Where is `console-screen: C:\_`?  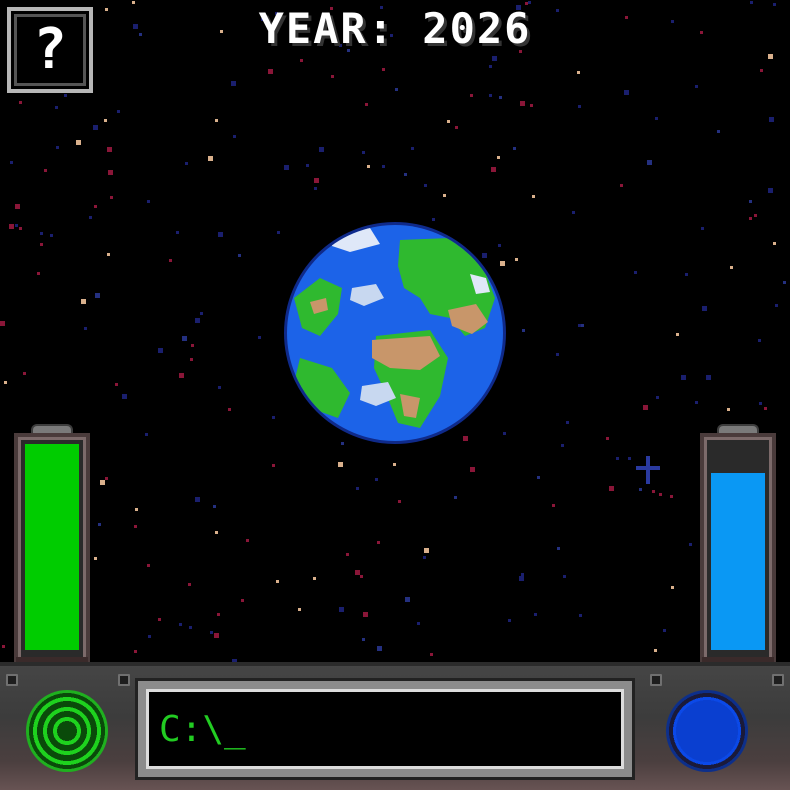 console-screen: C:\_ is located at coordinates (385, 729).